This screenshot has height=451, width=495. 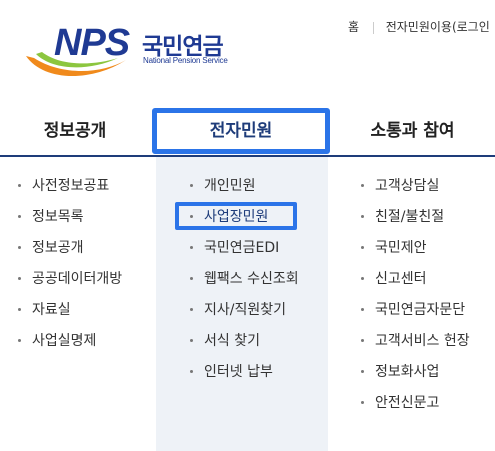 I want to click on tab-communication: 소통과 참여, so click(x=412, y=131).